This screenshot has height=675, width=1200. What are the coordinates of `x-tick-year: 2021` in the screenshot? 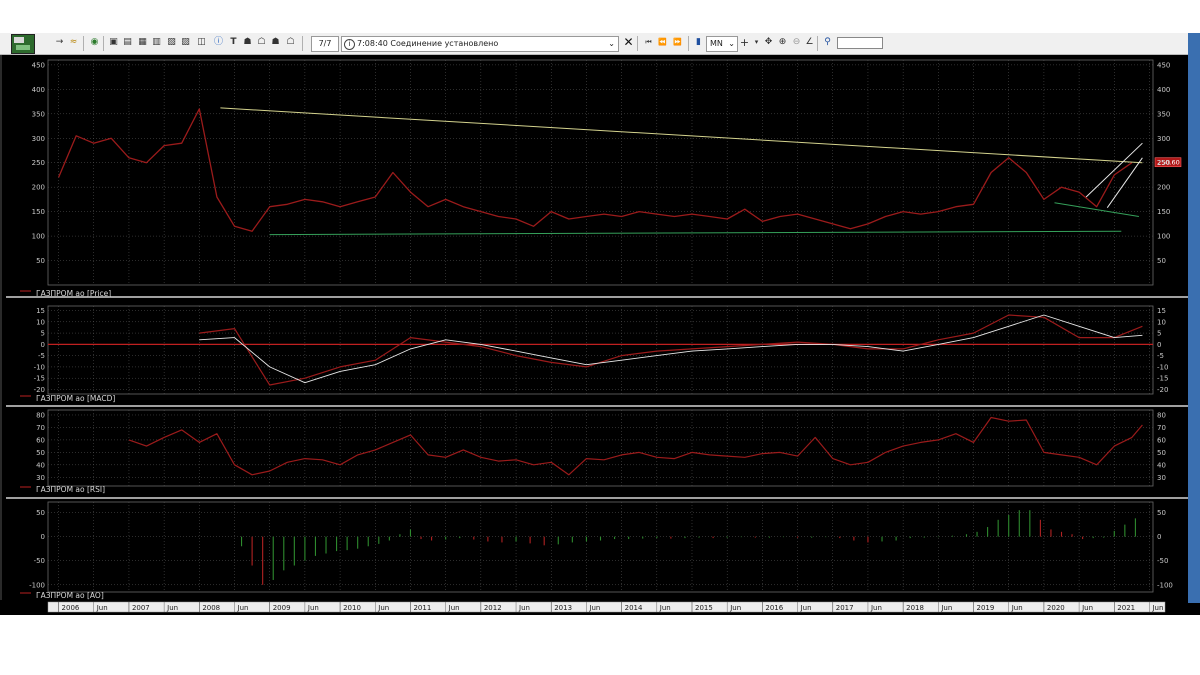 It's located at (1126, 608).